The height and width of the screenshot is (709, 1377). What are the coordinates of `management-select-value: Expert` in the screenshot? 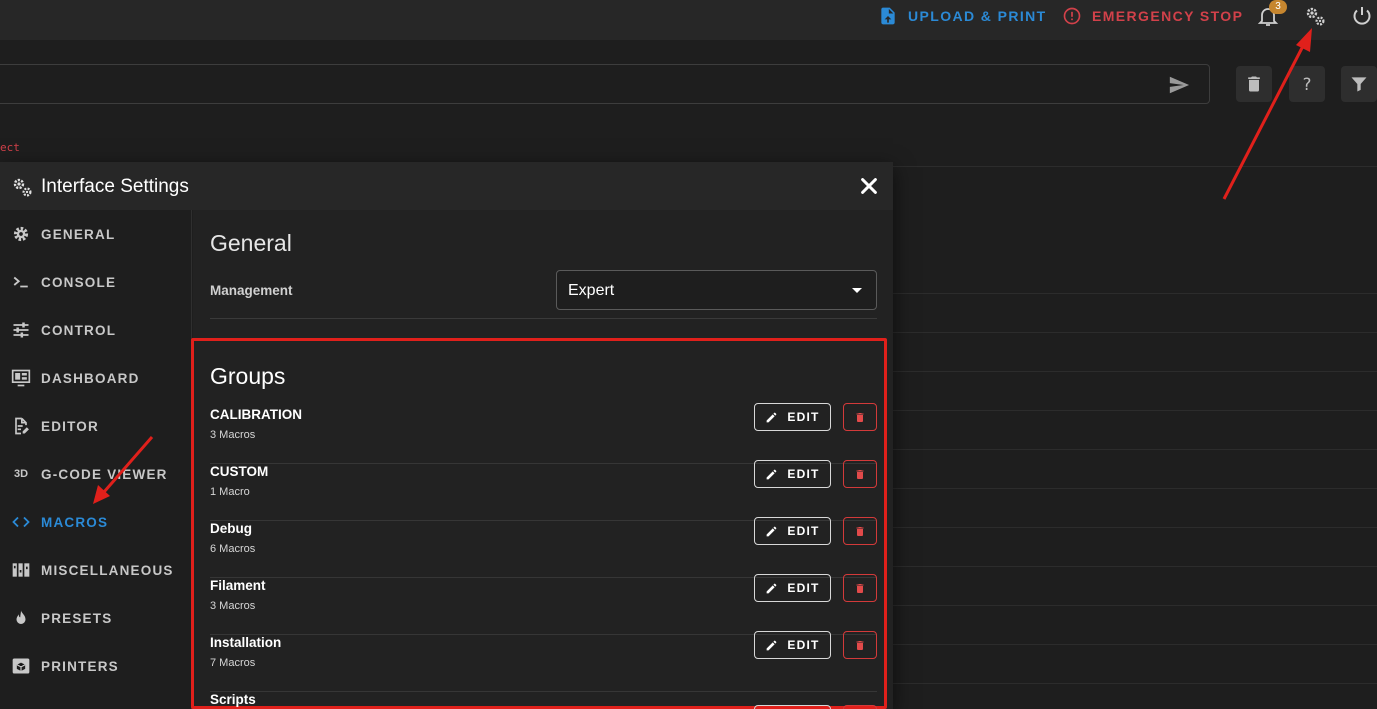 It's located at (591, 290).